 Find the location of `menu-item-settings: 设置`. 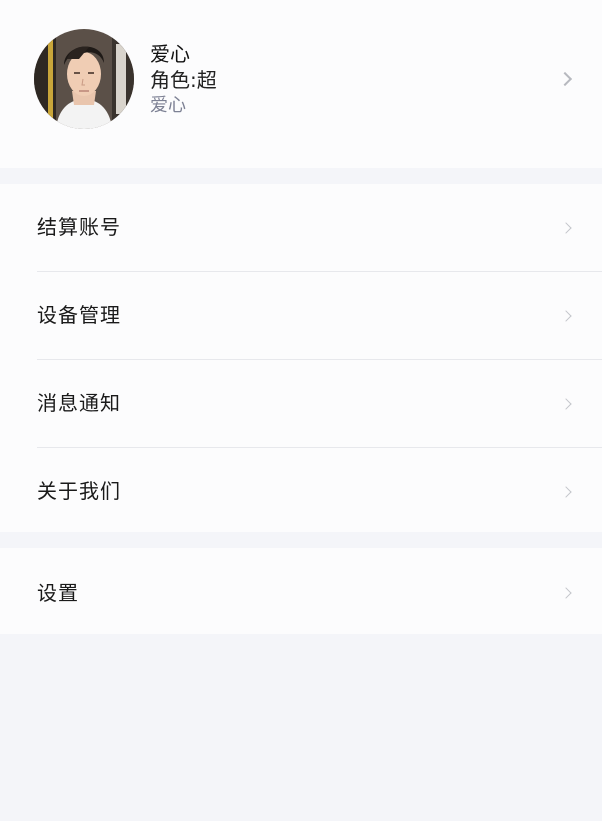

menu-item-settings: 设置 is located at coordinates (301, 591).